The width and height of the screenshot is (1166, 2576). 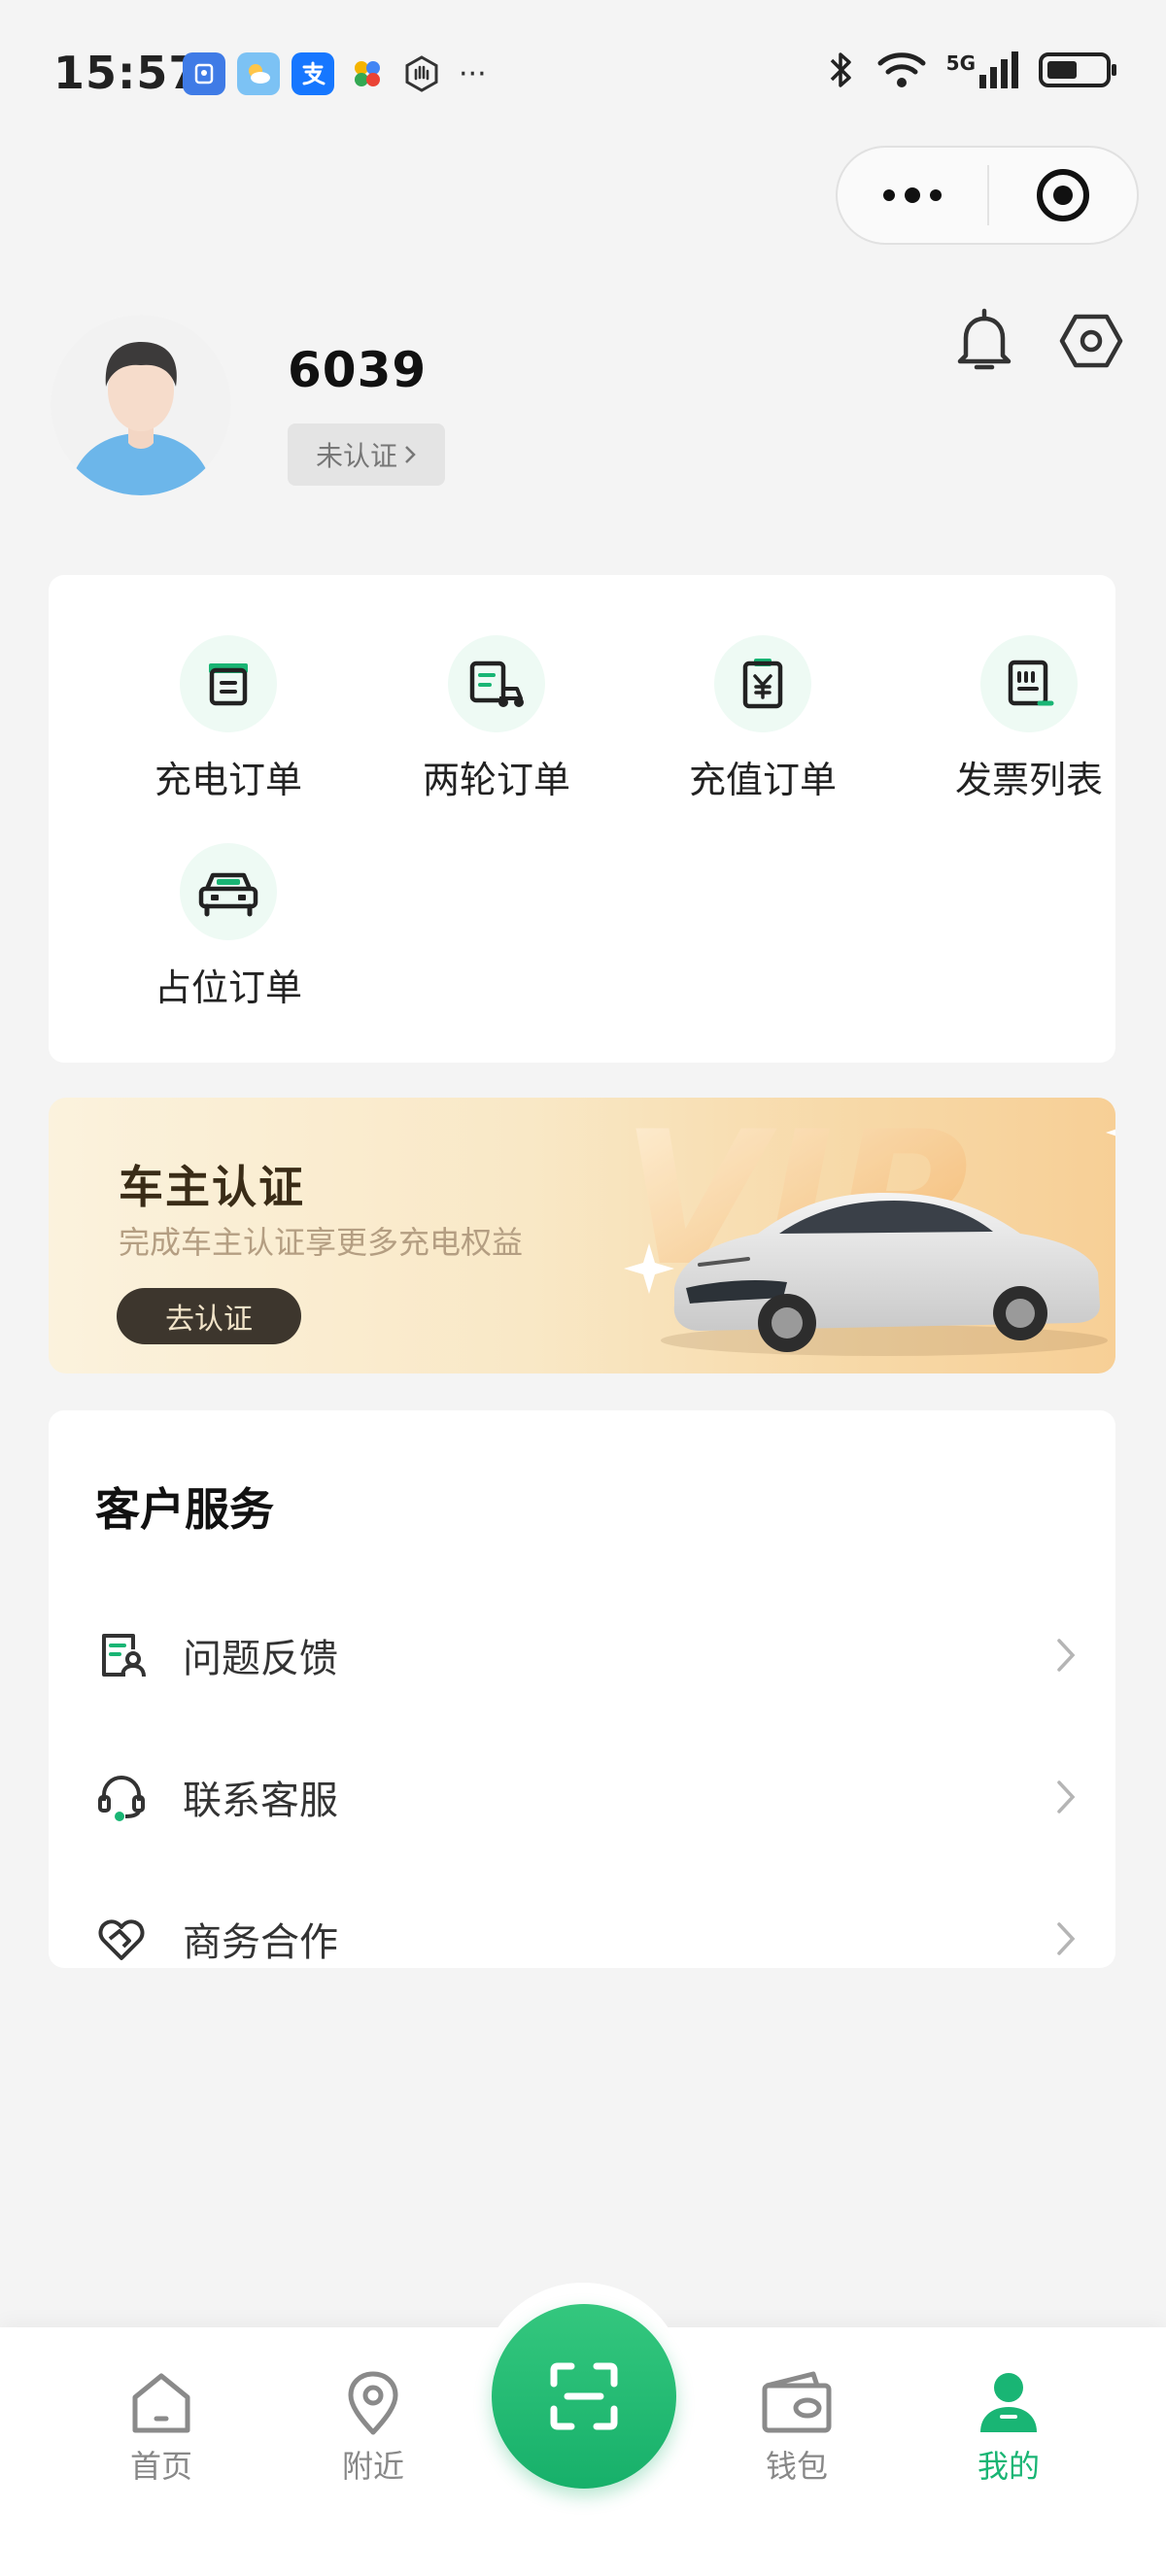 I want to click on miniprogram-capsule, so click(x=987, y=195).